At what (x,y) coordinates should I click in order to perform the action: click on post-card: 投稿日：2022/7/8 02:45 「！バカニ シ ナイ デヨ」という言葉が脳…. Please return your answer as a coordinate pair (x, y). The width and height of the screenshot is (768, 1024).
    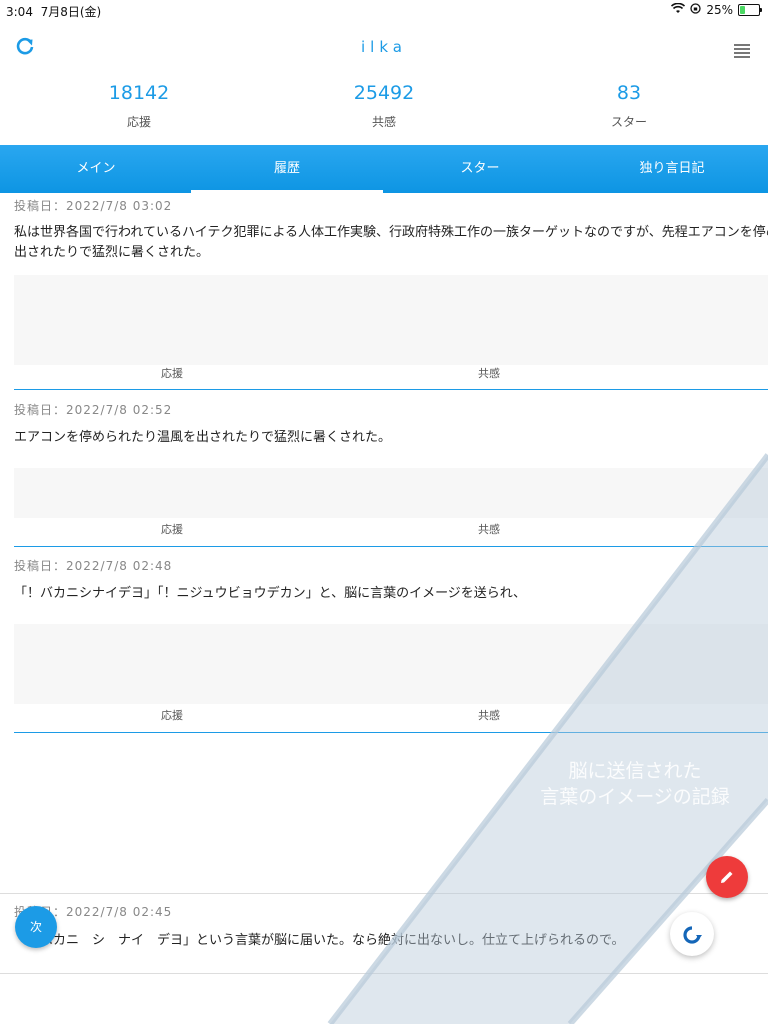
    Looking at the image, I should click on (384, 934).